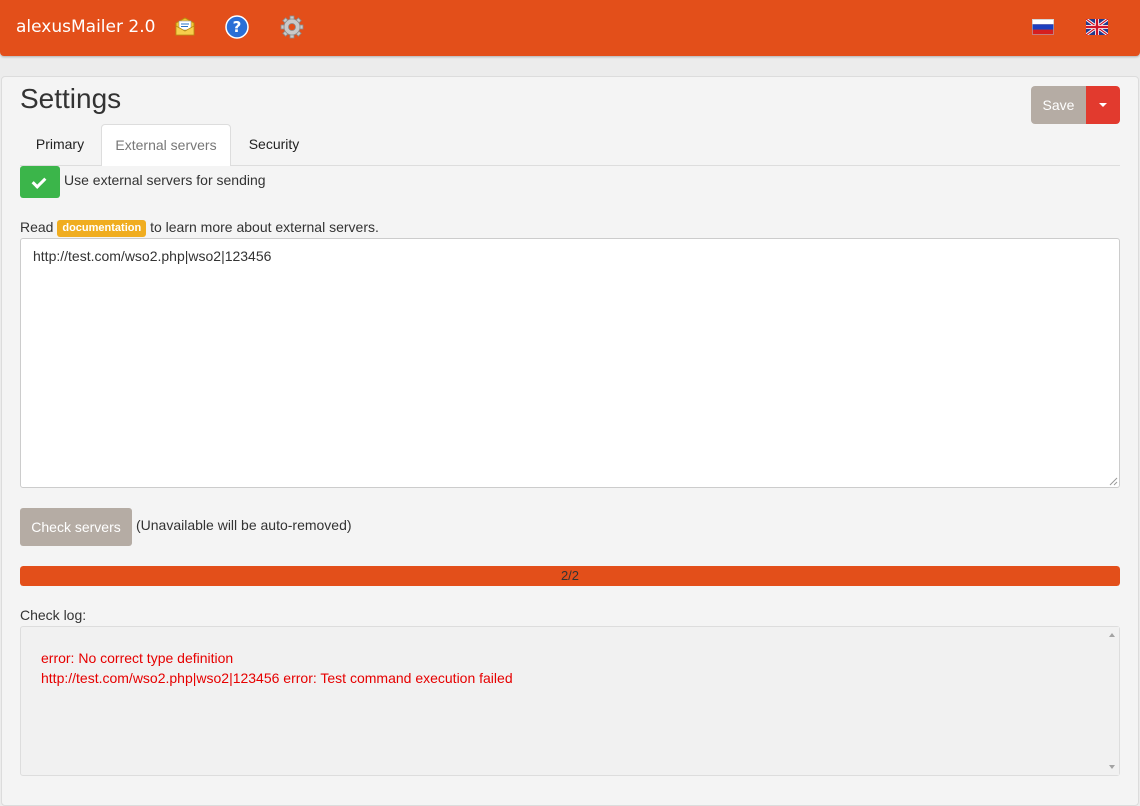 The image size is (1140, 806). I want to click on use-external-servers-checkbox, so click(40, 182).